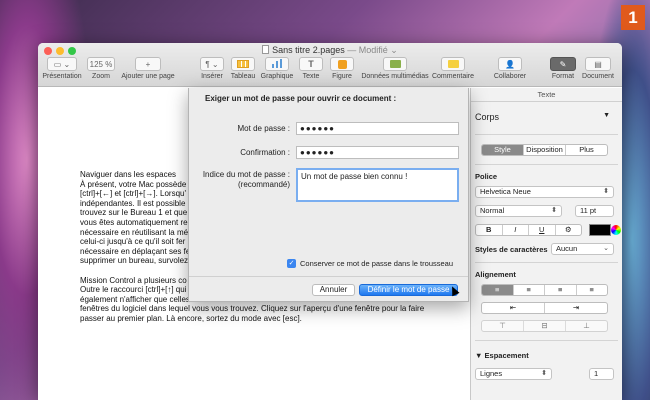  I want to click on collaborate-button: 👤 Collaborer, so click(510, 68).